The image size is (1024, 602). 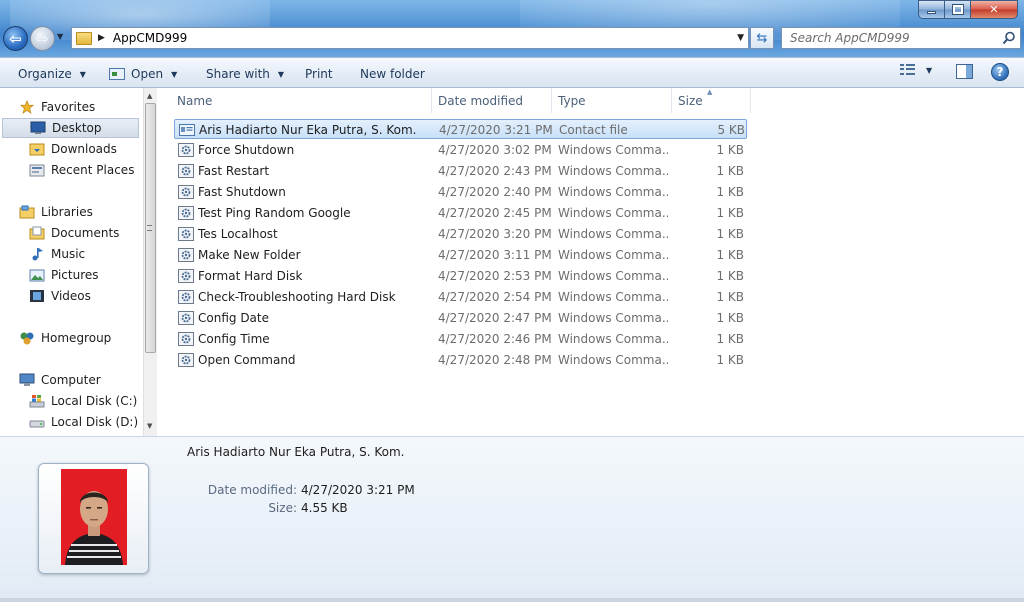 What do you see at coordinates (147, 74) in the screenshot?
I see `open-label: Open` at bounding box center [147, 74].